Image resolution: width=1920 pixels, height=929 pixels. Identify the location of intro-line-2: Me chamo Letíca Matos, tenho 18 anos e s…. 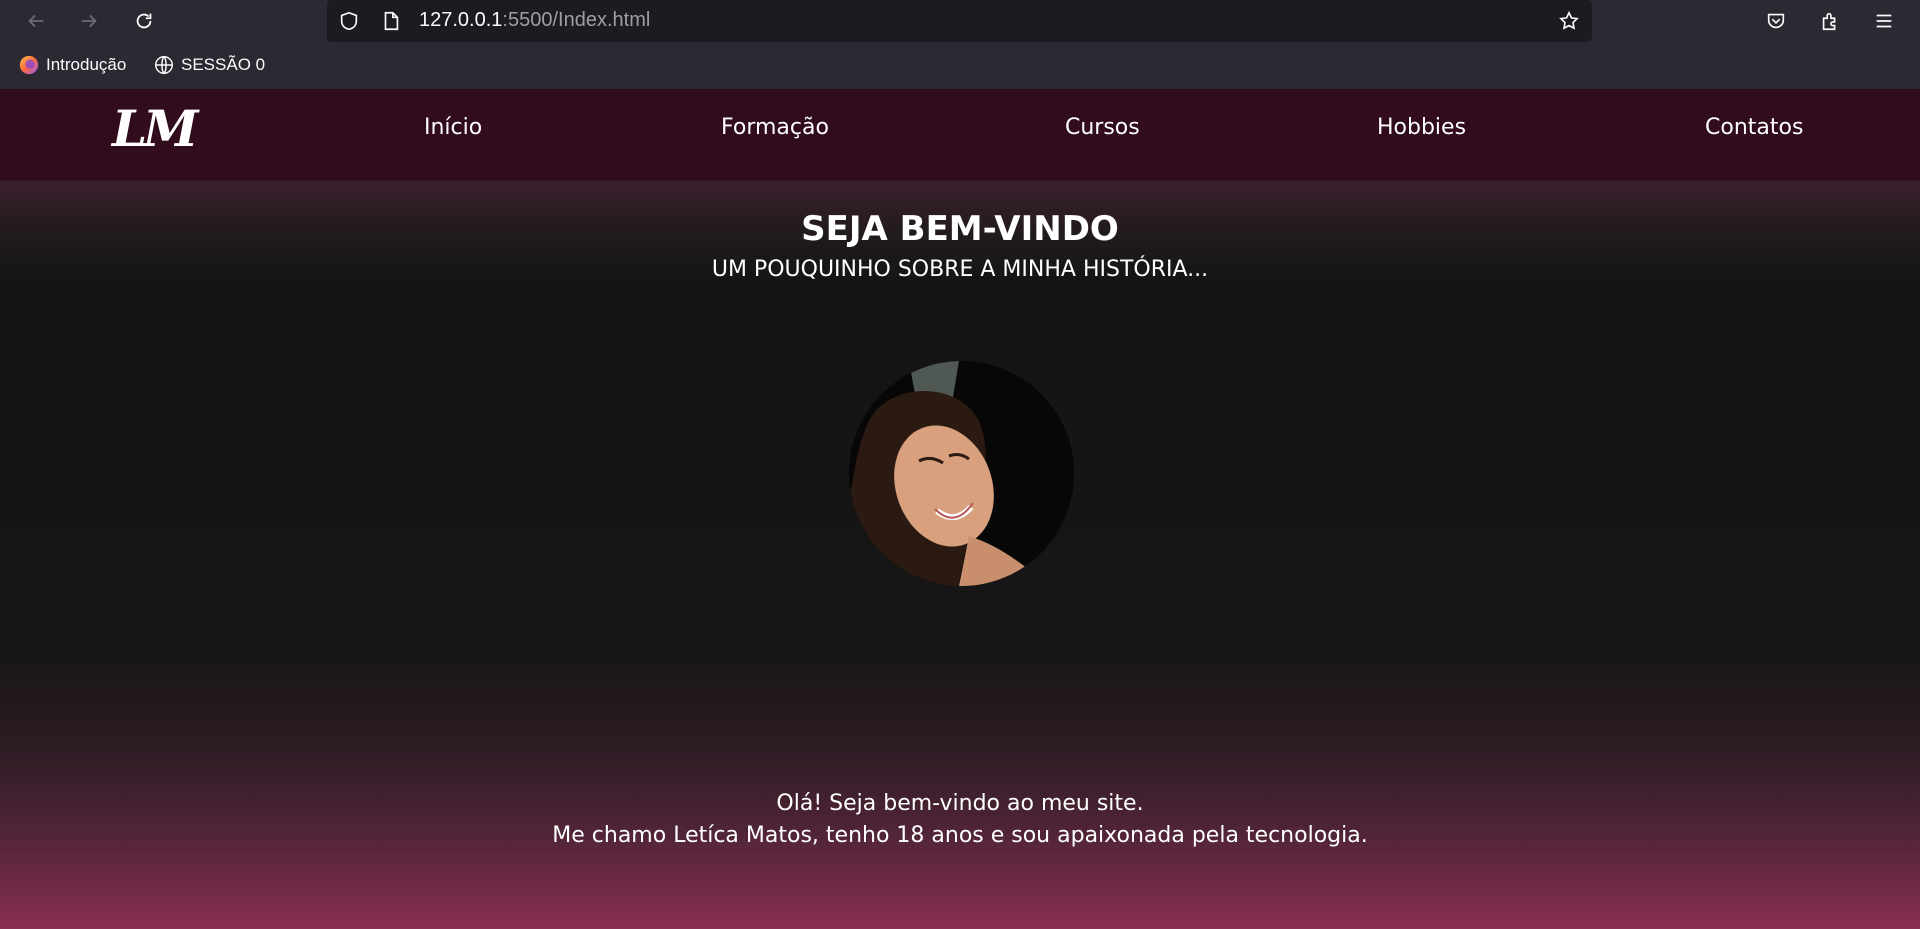
(960, 835).